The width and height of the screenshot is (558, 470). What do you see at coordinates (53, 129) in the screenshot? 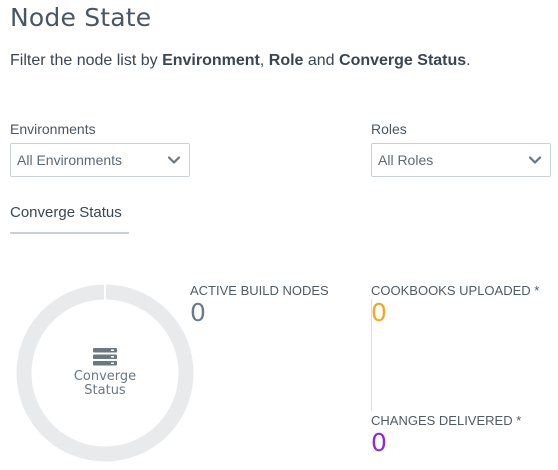
I see `environments-label: Environments` at bounding box center [53, 129].